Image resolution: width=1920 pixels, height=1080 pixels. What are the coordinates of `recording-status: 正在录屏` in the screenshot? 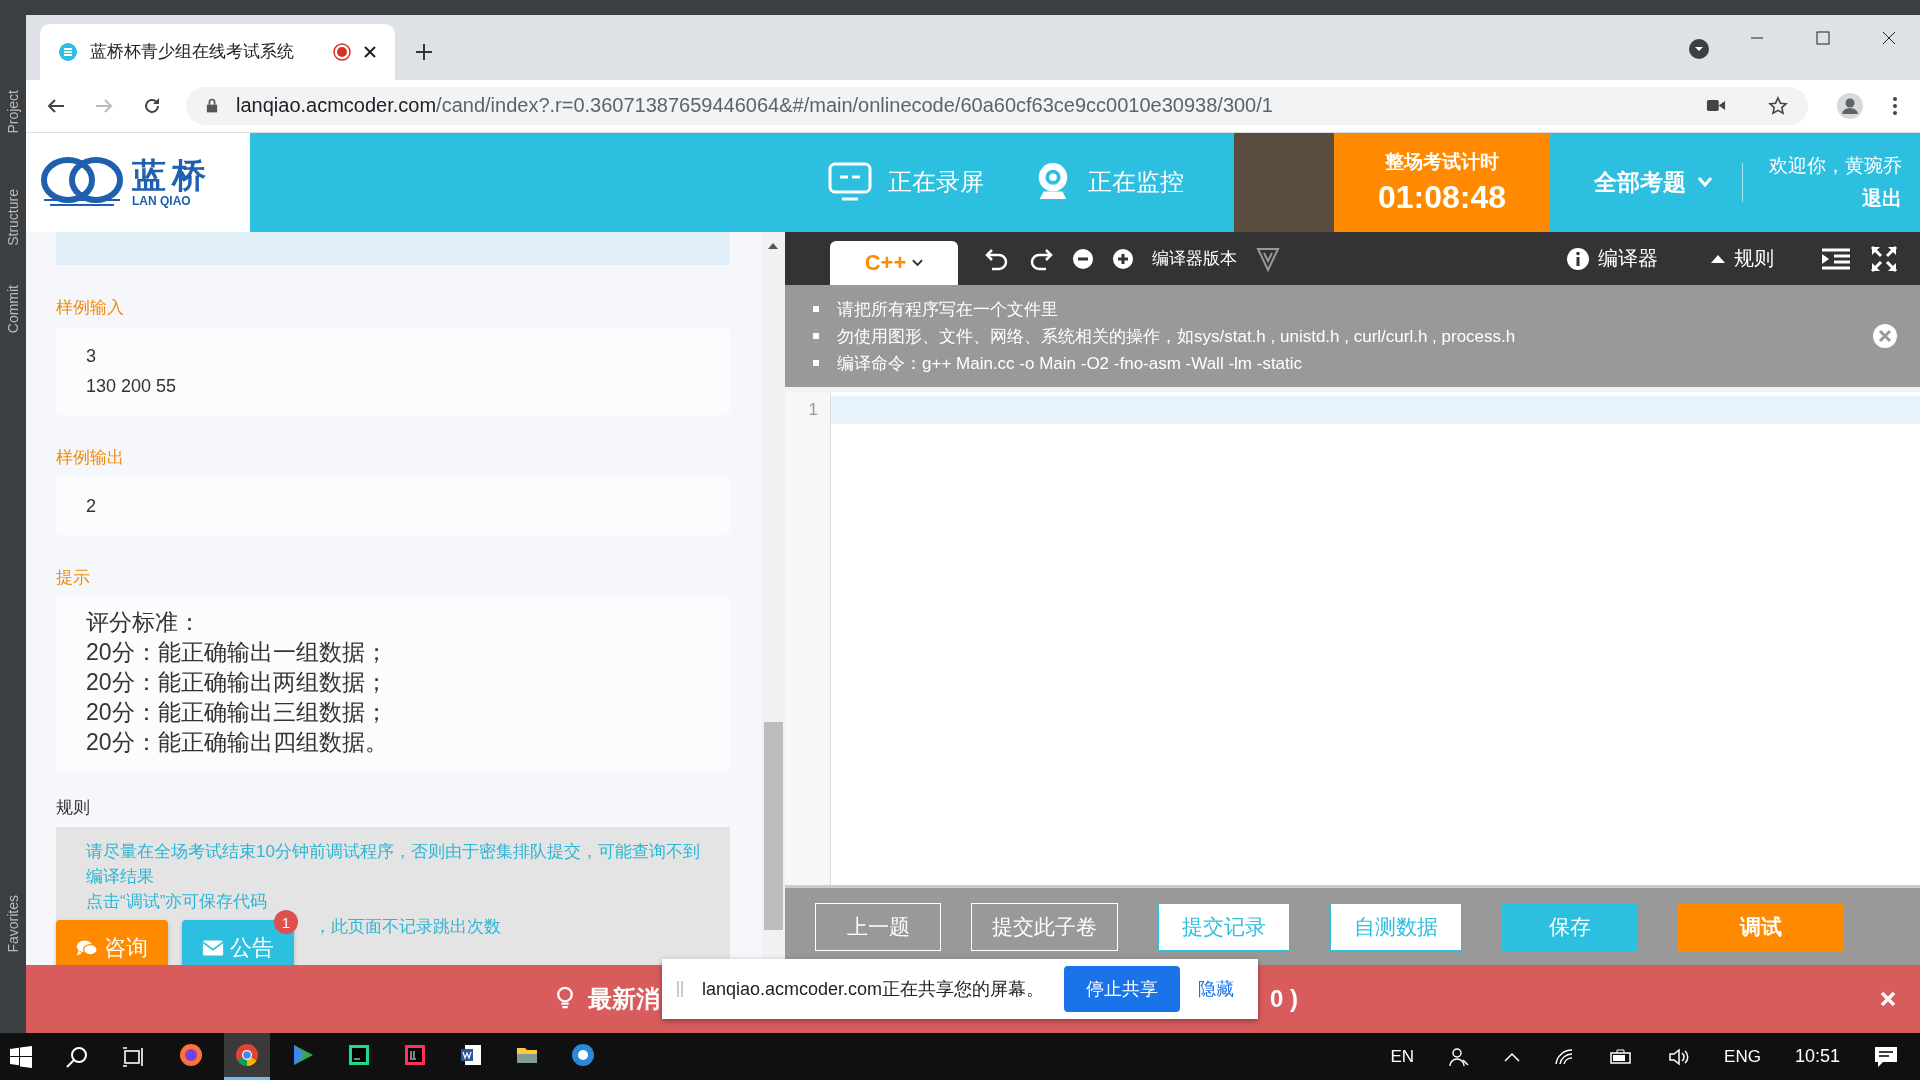 It's located at (936, 182).